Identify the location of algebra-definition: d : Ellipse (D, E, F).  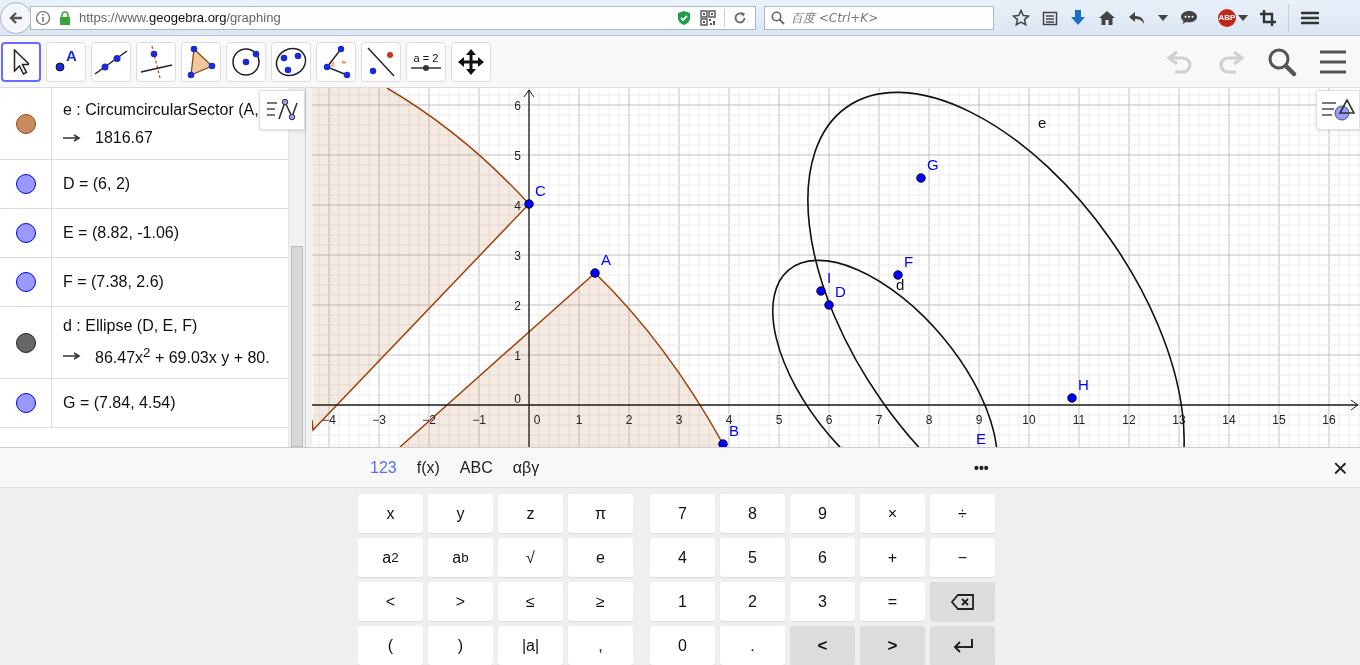
(166, 326).